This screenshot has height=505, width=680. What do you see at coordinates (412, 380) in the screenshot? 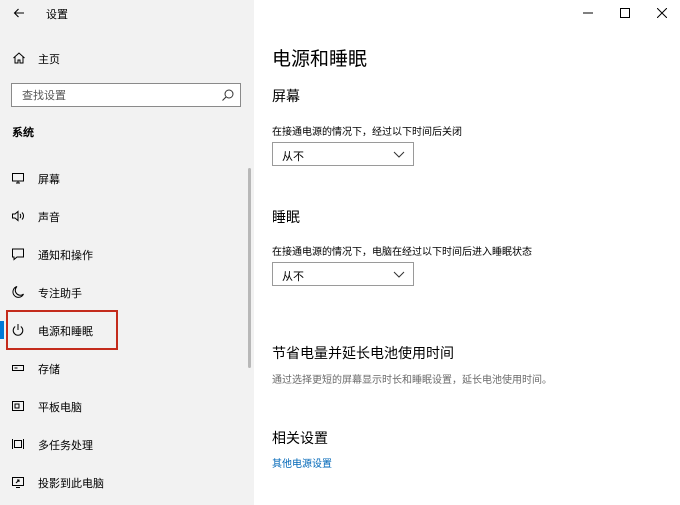
I see `battery-description: 通过选择更短的屏幕显示时长和睡眠设置，延长电池使用时间。` at bounding box center [412, 380].